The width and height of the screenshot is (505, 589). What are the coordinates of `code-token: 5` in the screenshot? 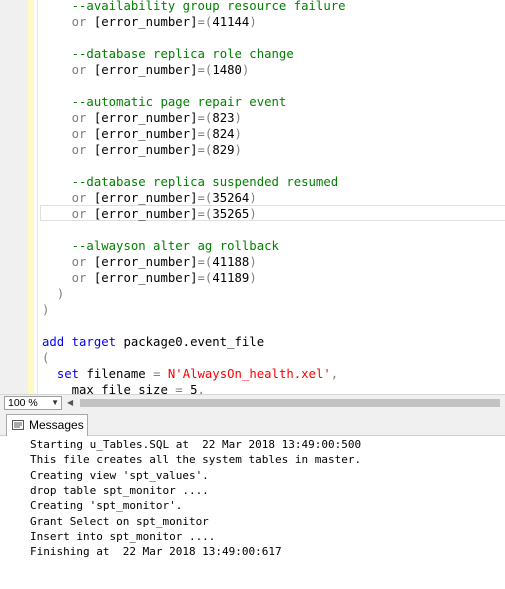 It's located at (194, 388).